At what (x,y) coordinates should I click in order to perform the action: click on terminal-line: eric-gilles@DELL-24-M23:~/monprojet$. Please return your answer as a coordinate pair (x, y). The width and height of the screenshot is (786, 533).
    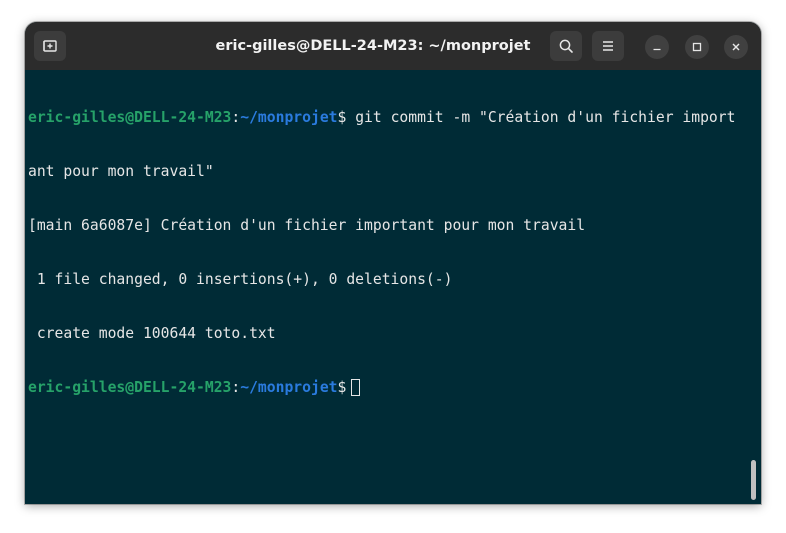
    Looking at the image, I should click on (392, 388).